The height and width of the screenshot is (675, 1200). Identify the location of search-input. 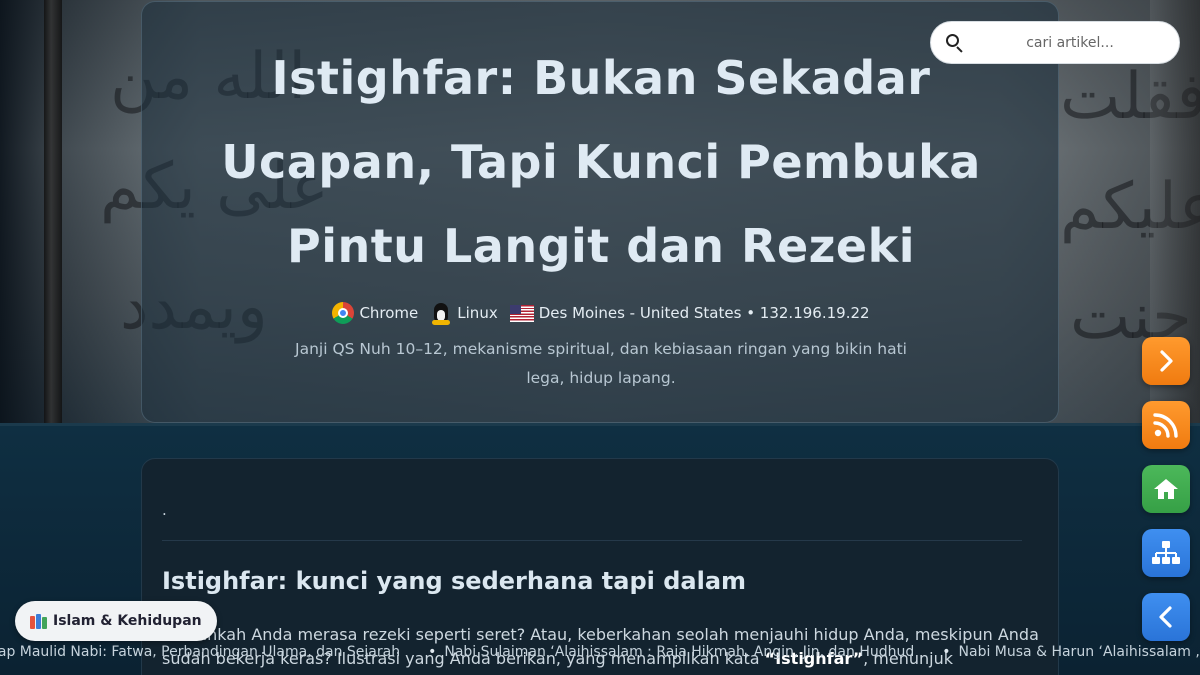
(1070, 43).